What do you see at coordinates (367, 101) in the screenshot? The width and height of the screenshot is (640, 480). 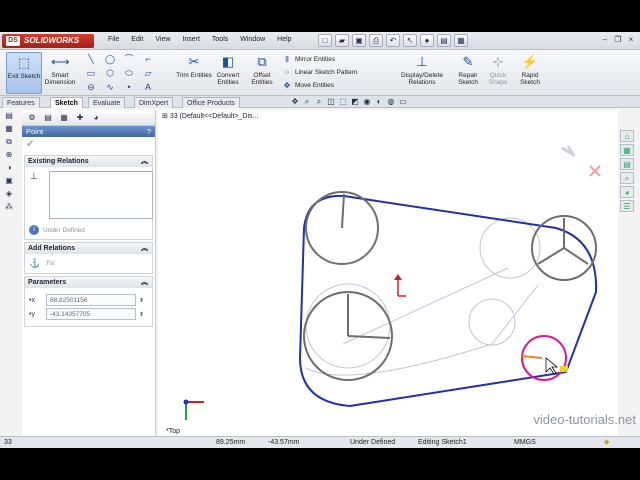 I see `hide-show-icon: ◉` at bounding box center [367, 101].